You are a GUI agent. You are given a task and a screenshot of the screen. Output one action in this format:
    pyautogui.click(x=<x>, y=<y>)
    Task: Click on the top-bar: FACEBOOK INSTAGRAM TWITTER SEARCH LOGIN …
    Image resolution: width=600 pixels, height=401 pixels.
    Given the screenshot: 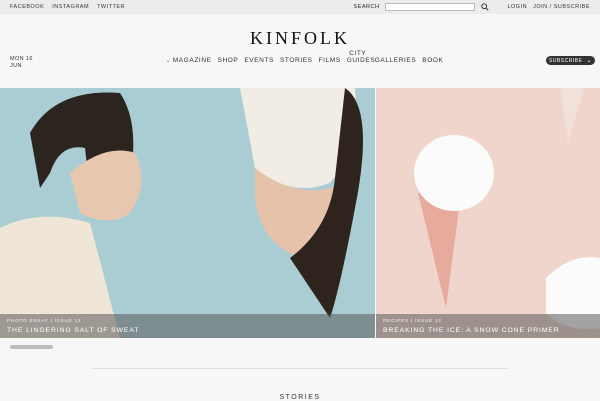 What is the action you would take?
    pyautogui.click(x=300, y=7)
    